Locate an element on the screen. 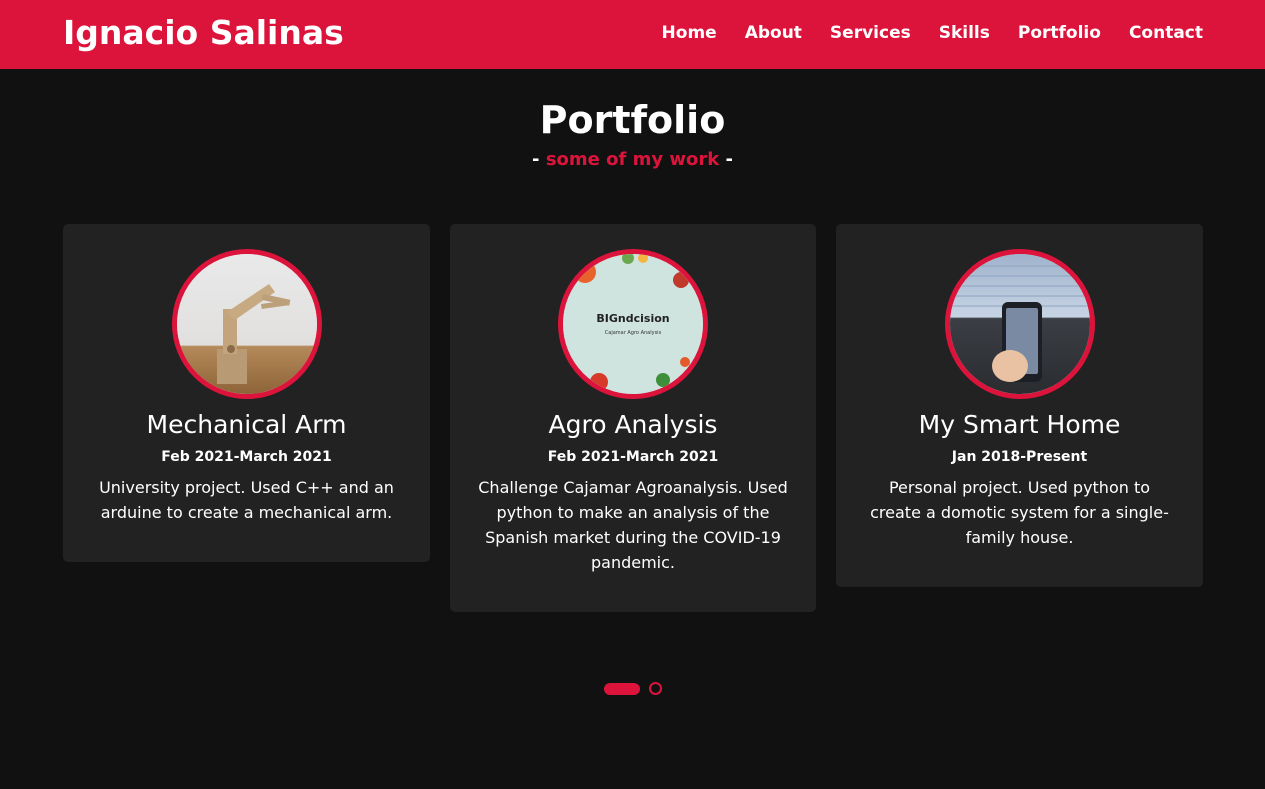  project-title: My Smart Home is located at coordinates (1019, 424).